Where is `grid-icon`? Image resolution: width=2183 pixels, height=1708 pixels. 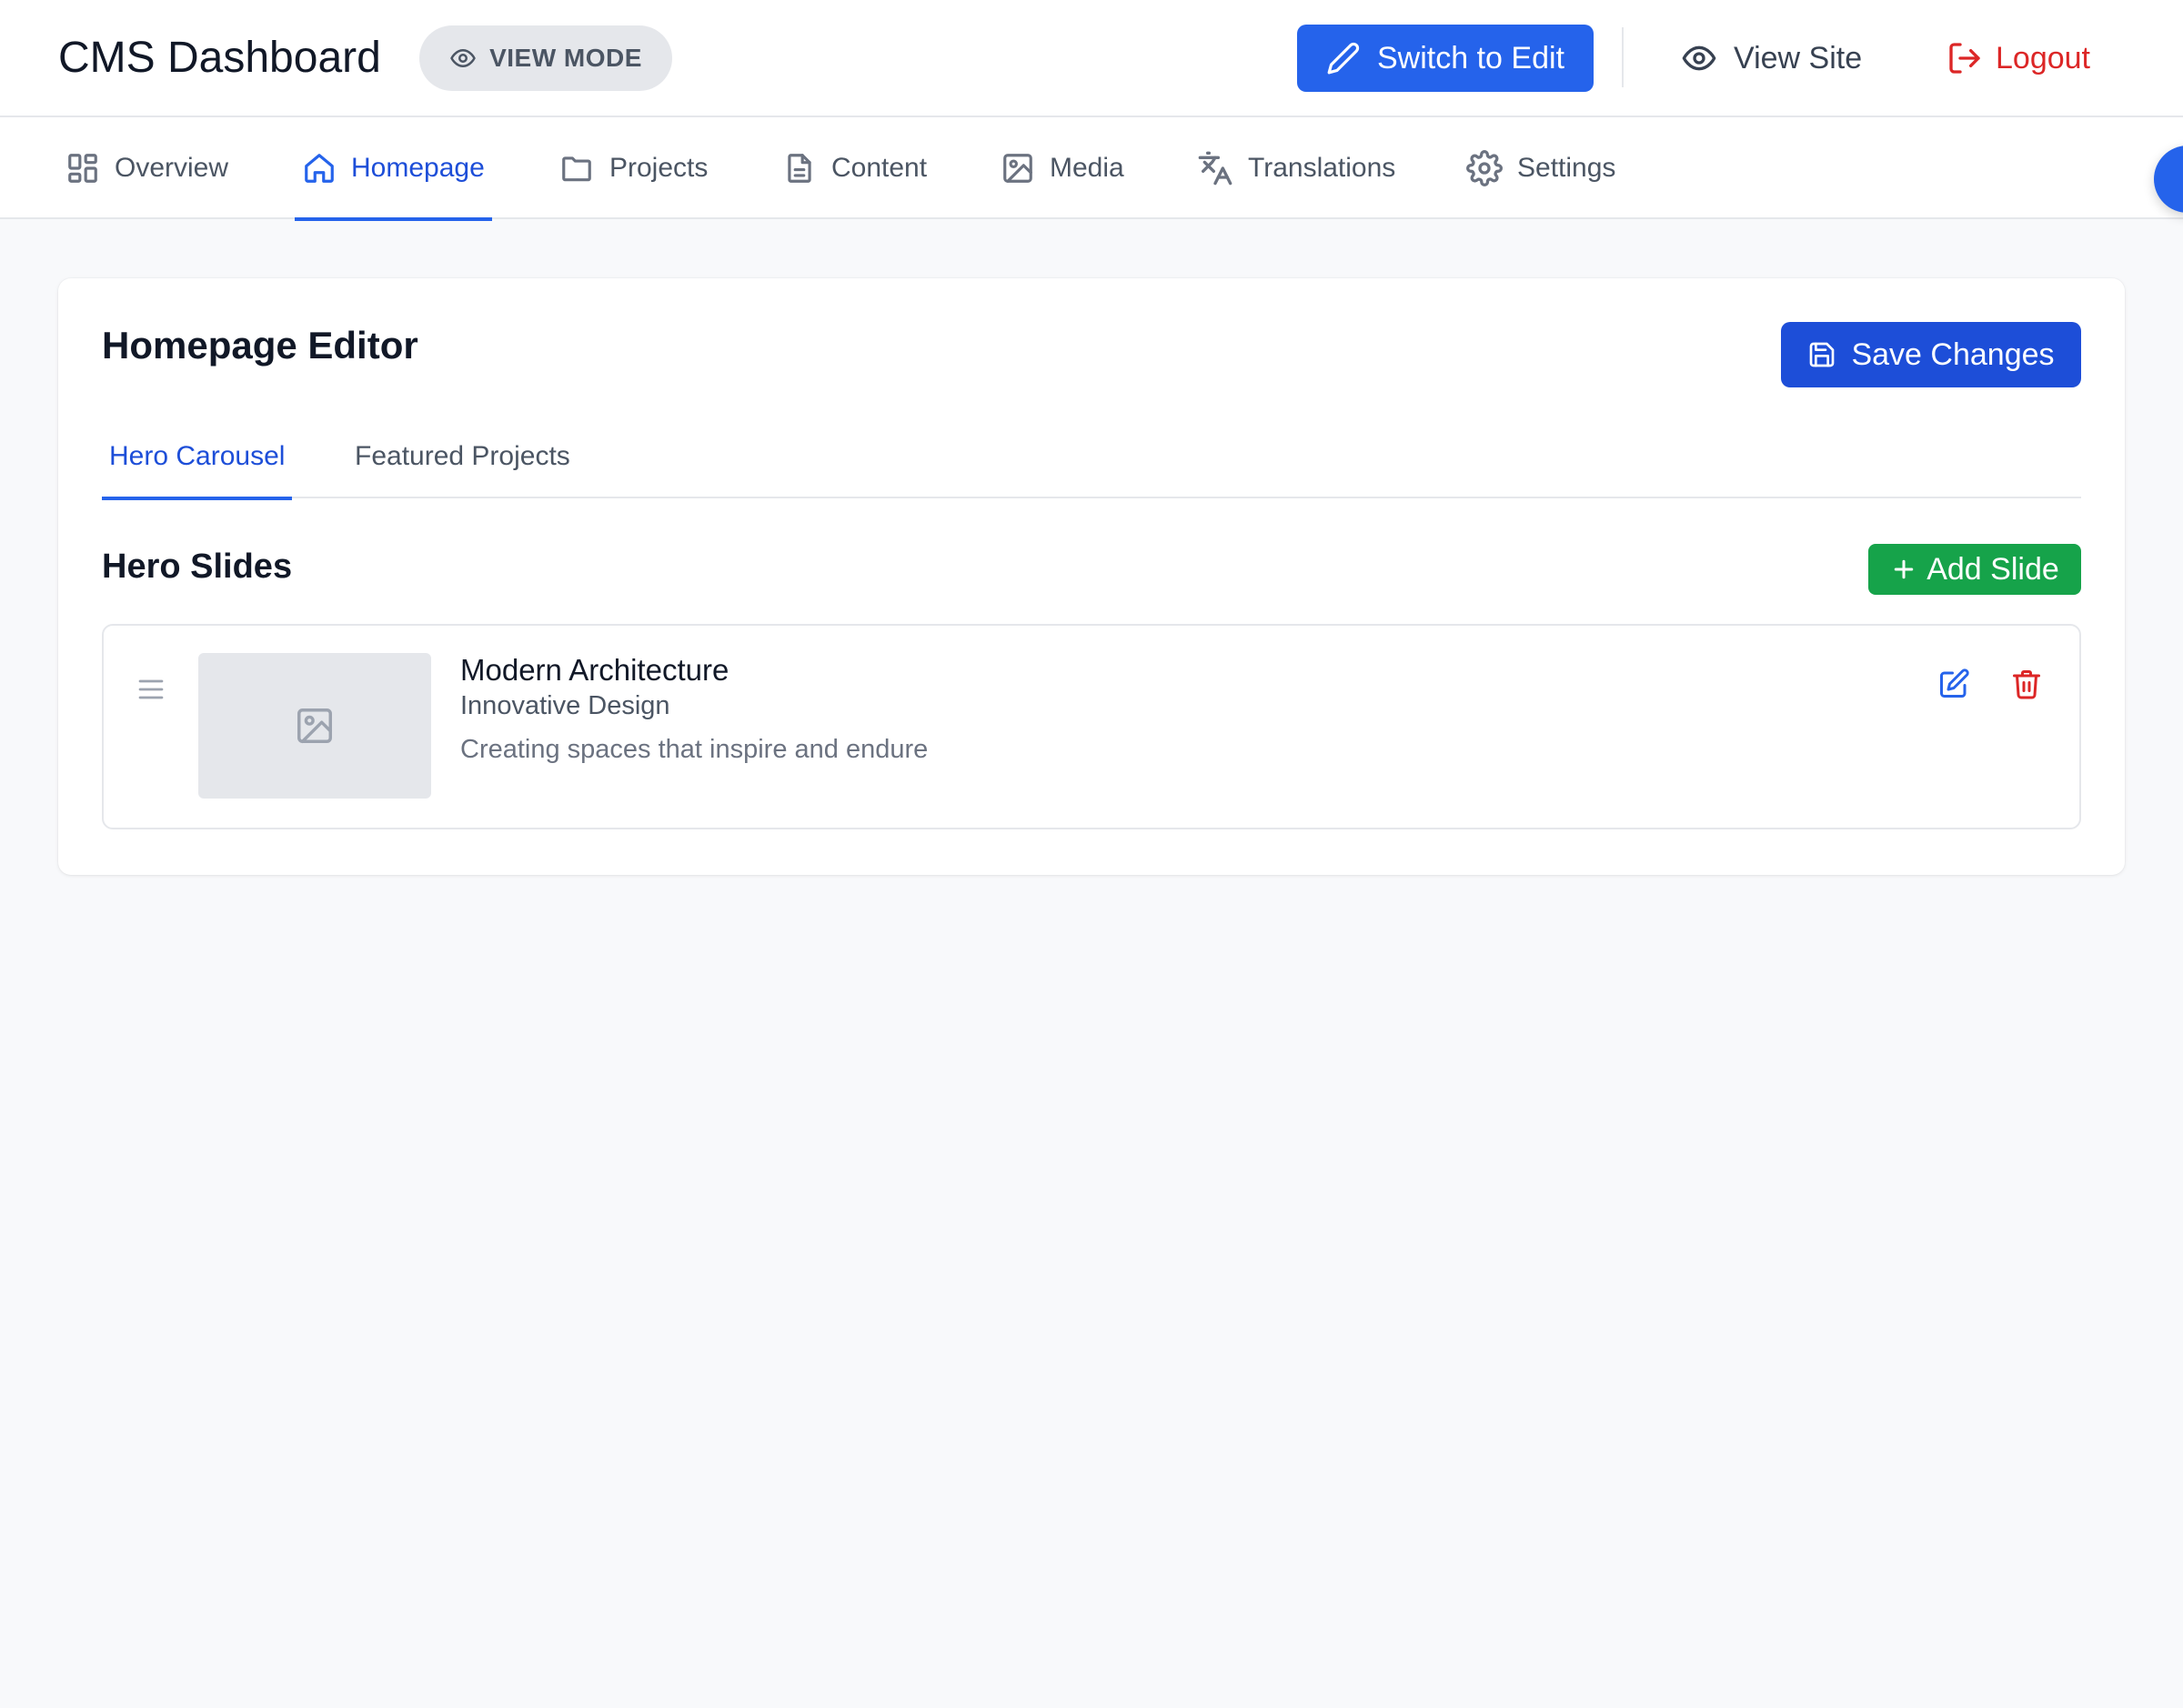 grid-icon is located at coordinates (82, 168).